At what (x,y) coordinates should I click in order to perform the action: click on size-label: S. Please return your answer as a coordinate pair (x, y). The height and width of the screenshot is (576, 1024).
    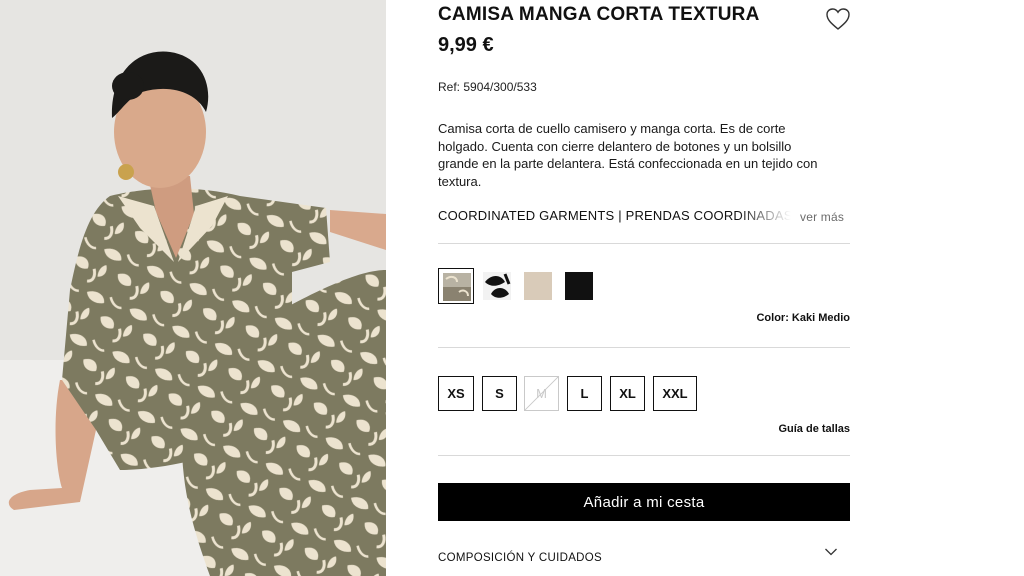
    Looking at the image, I should click on (499, 393).